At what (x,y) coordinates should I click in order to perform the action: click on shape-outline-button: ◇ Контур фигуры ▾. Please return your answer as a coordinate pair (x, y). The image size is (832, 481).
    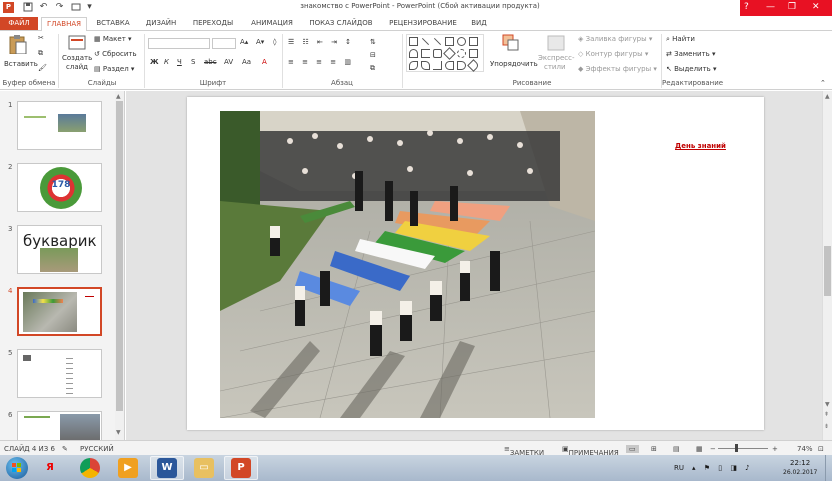
    Looking at the image, I should click on (613, 54).